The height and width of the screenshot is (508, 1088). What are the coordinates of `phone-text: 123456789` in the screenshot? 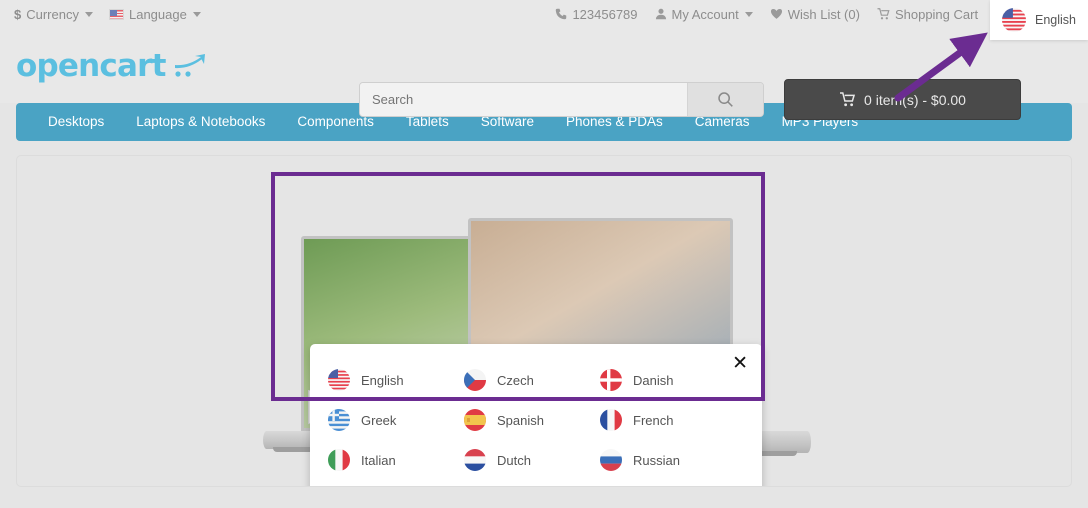 It's located at (605, 14).